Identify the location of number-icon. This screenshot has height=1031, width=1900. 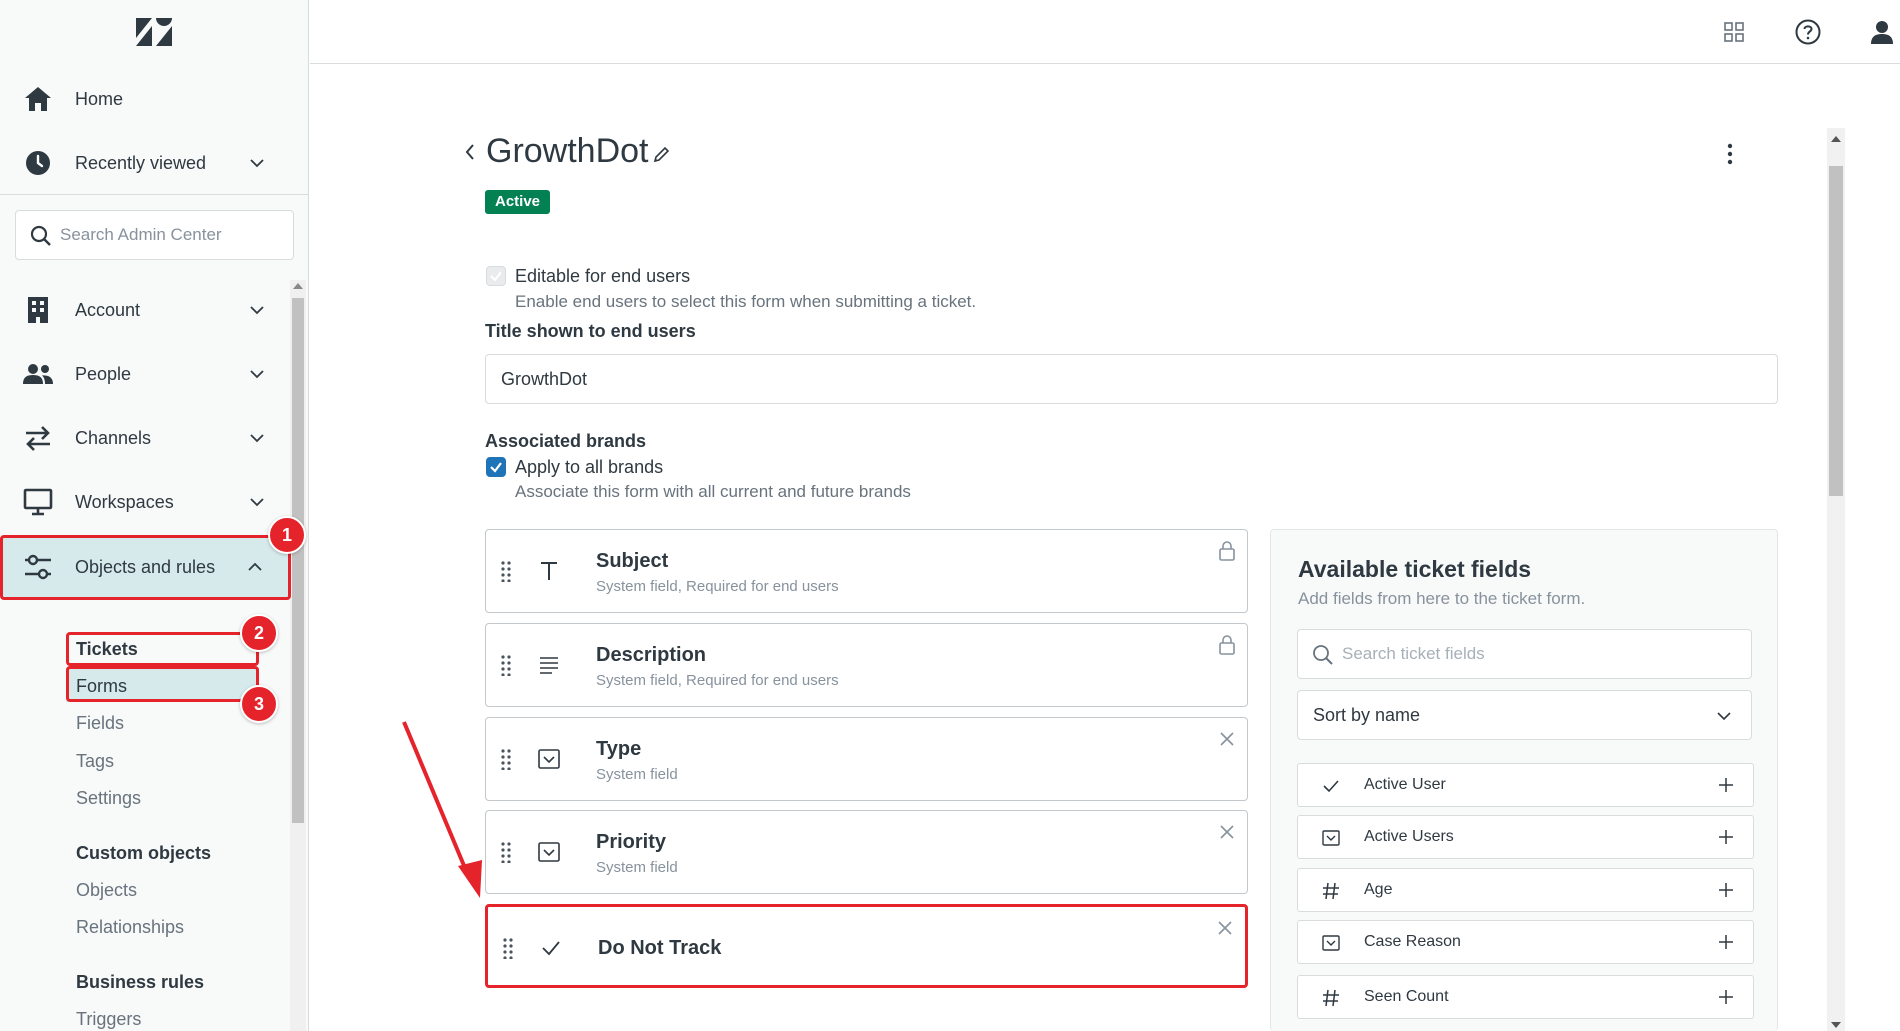
(1331, 998).